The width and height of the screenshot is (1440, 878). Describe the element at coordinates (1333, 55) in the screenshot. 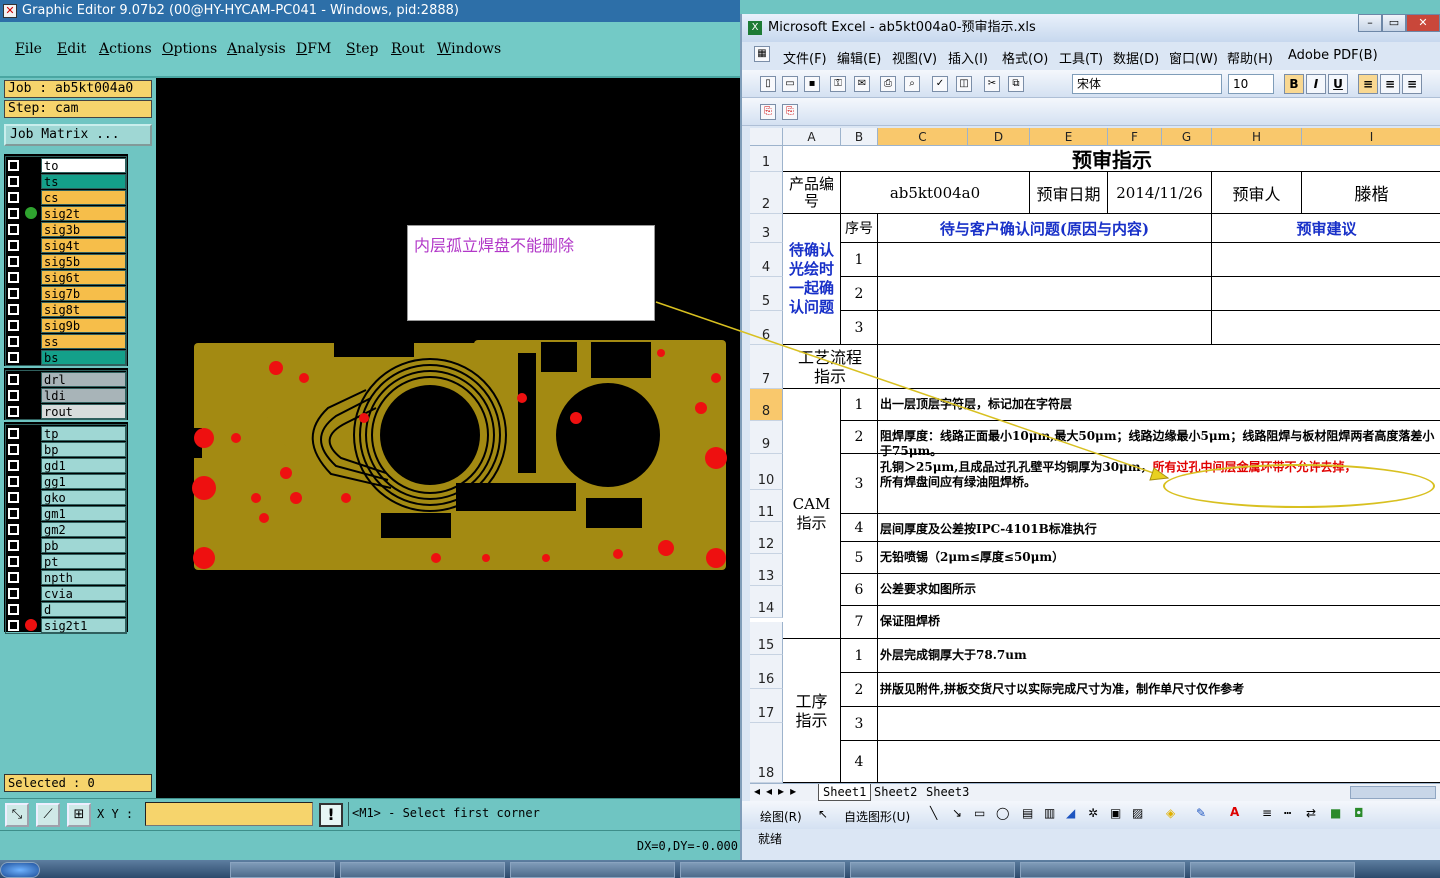

I see `xl-menu-adobe: Adobe PDF(B)` at that location.